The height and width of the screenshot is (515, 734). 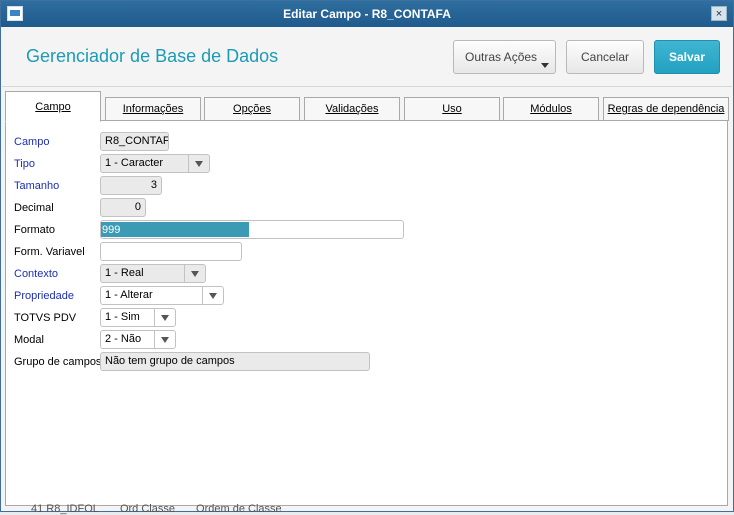 I want to click on totvs-pdv-label: TOTVS PDV, so click(x=45, y=318).